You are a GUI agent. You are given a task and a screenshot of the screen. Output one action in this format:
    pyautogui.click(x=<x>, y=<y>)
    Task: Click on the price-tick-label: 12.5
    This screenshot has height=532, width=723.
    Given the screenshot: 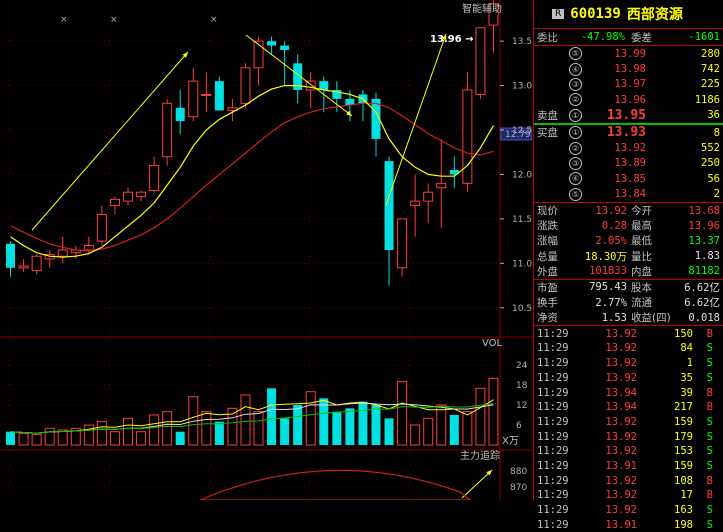 What is the action you would take?
    pyautogui.click(x=522, y=131)
    